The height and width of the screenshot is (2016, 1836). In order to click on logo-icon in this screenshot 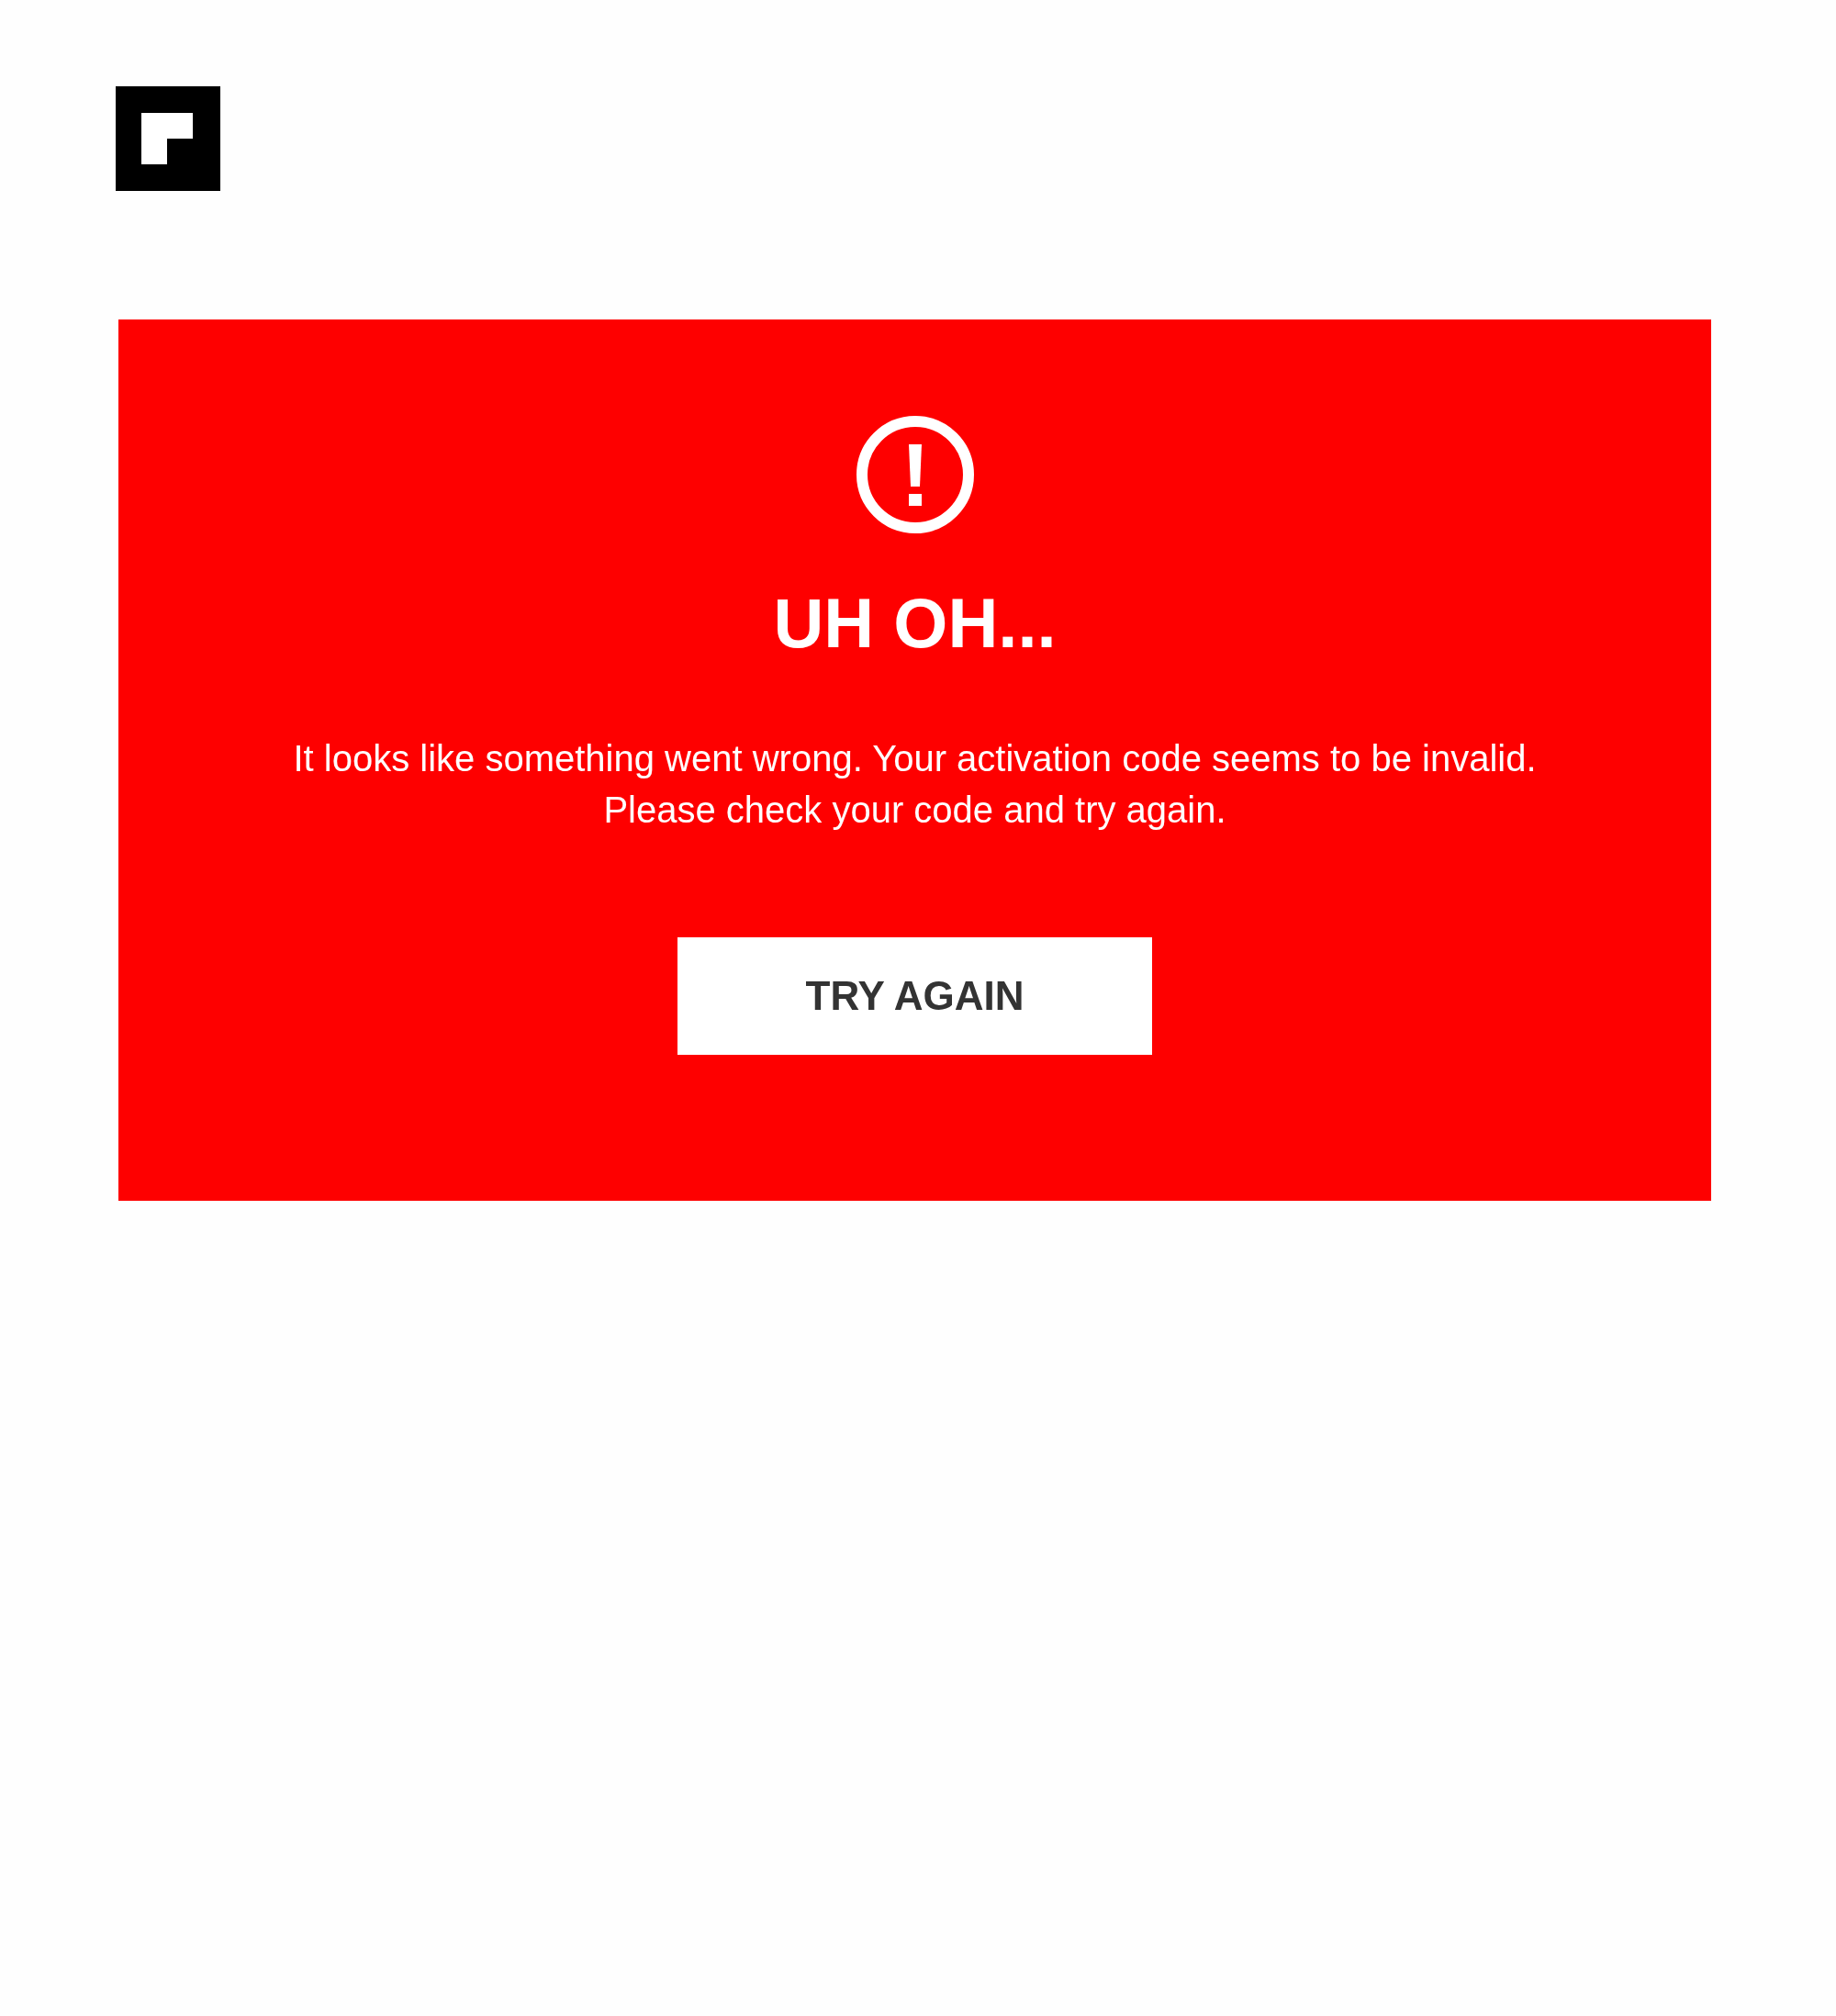, I will do `click(168, 138)`.